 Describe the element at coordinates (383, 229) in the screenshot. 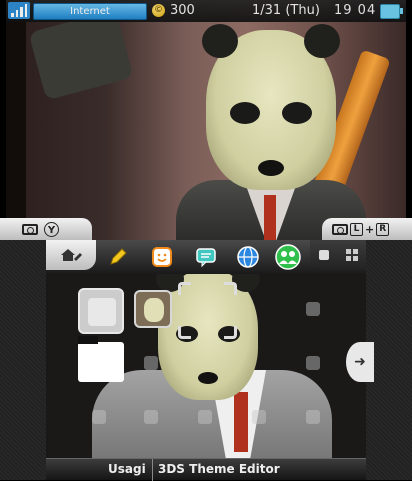

I see `r-button-icon: R` at that location.